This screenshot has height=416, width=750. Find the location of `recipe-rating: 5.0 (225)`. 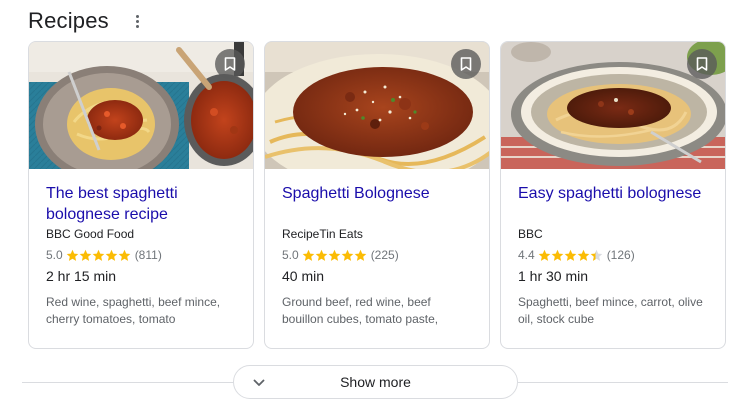

recipe-rating: 5.0 (225) is located at coordinates (377, 255).